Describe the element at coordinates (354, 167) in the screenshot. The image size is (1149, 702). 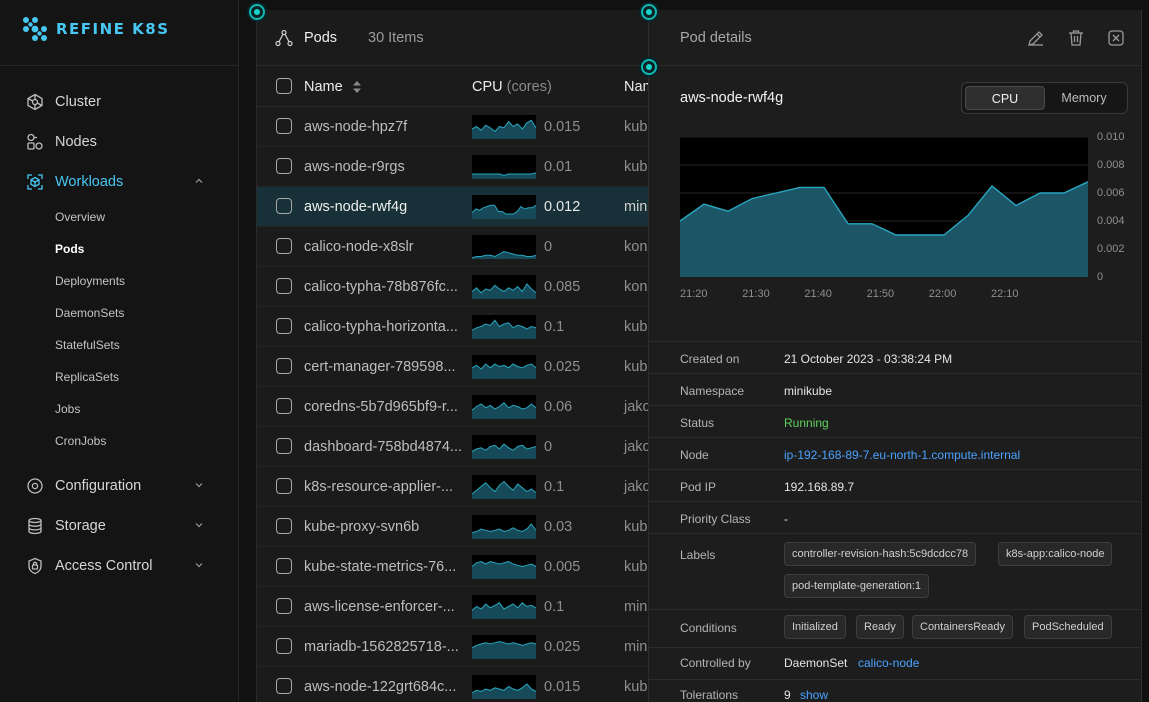
I see `pod-name-cell: aws-node-r9rgs` at that location.